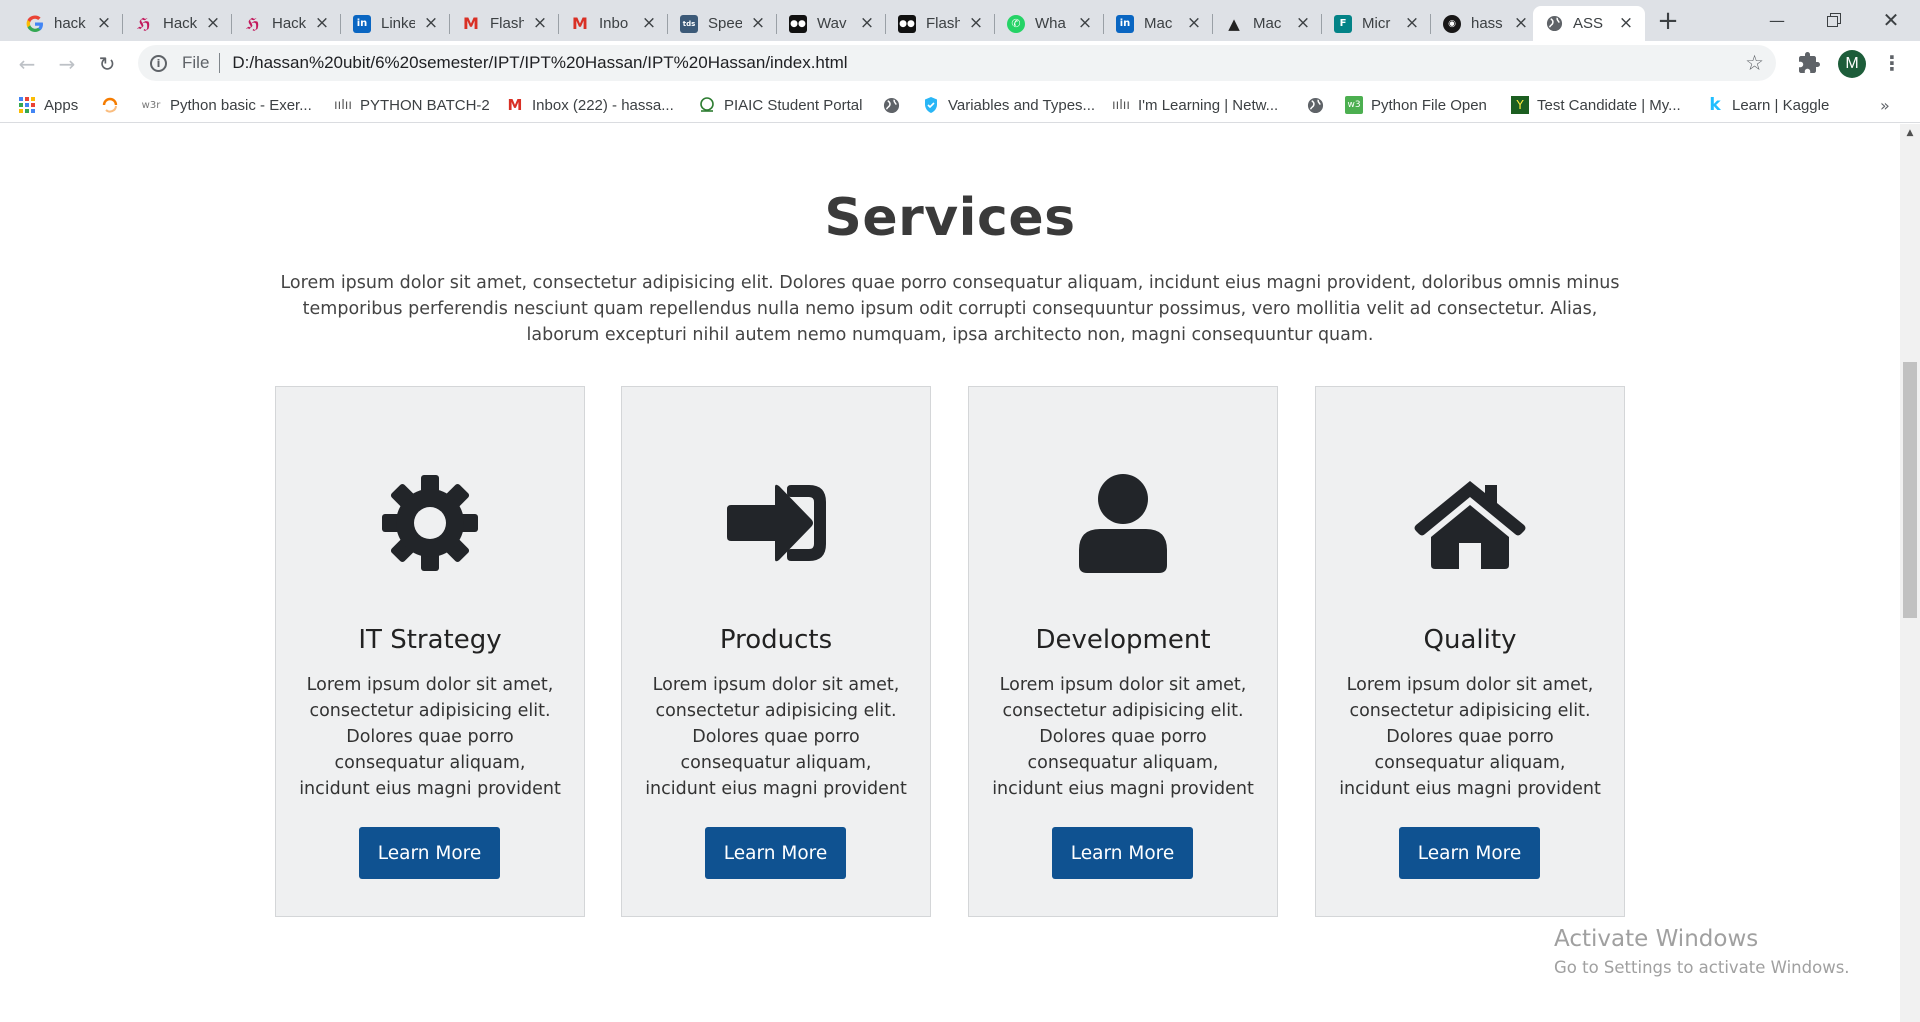  I want to click on w3schools-icon: w3, so click(1354, 105).